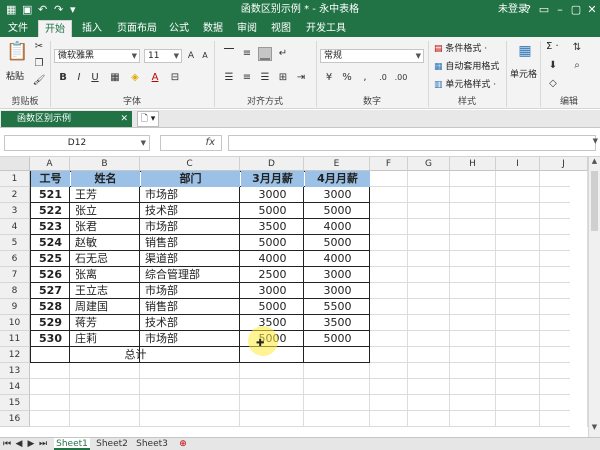  Describe the element at coordinates (15, 195) in the screenshot. I see `row-header-2: 2` at that location.